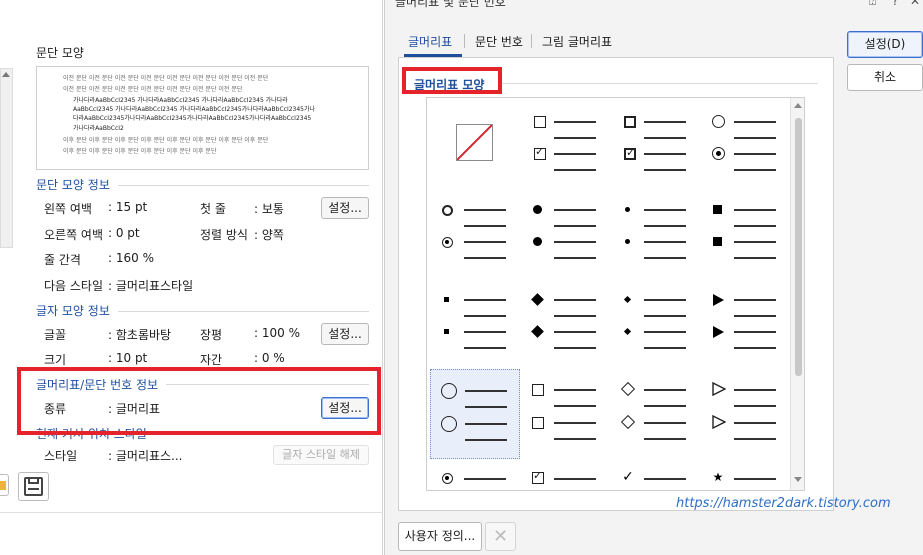 This screenshot has height=555, width=923. What do you see at coordinates (628, 477) in the screenshot?
I see `check-icon: ✓` at bounding box center [628, 477].